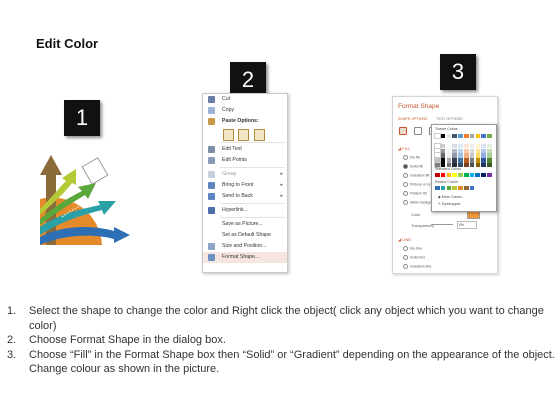  Describe the element at coordinates (412, 119) in the screenshot. I see `tab-shape-options: SHAPE OPTIONS` at that location.